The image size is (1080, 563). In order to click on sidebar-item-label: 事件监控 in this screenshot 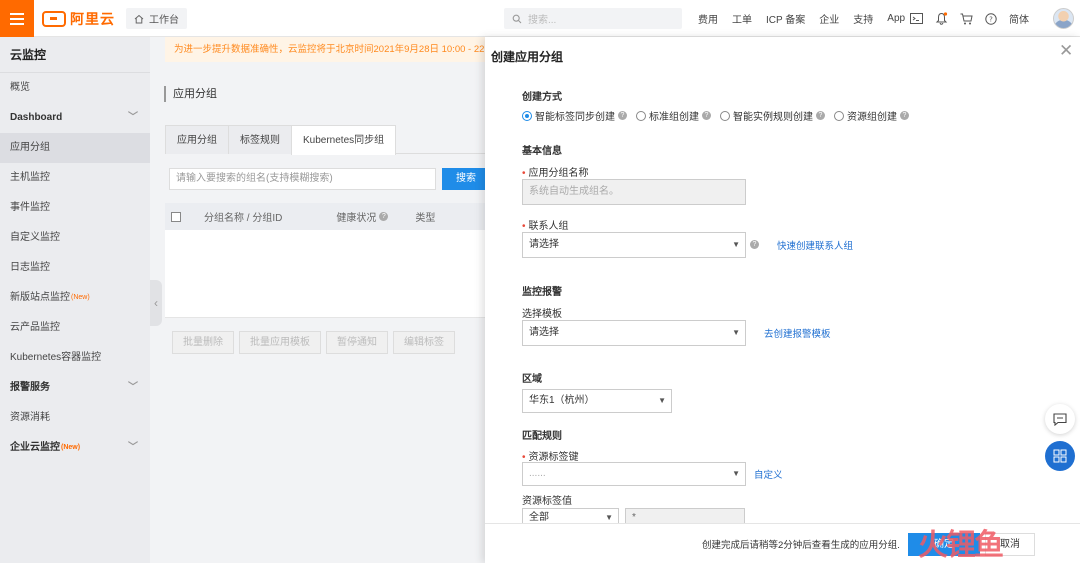, I will do `click(30, 207)`.